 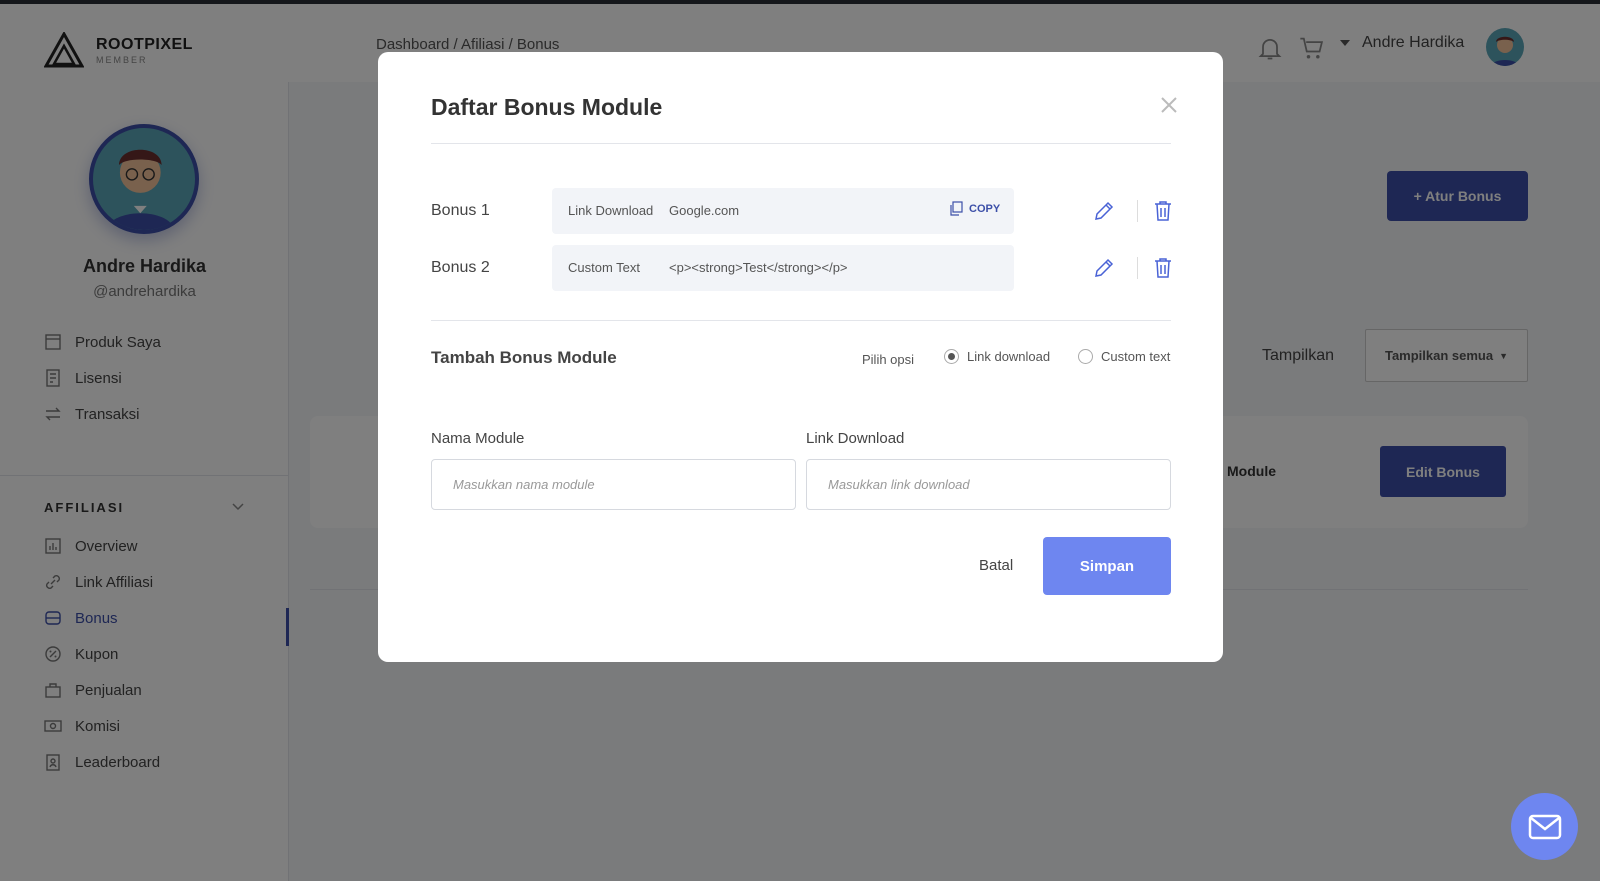 What do you see at coordinates (988, 484) in the screenshot?
I see `link-download-input` at bounding box center [988, 484].